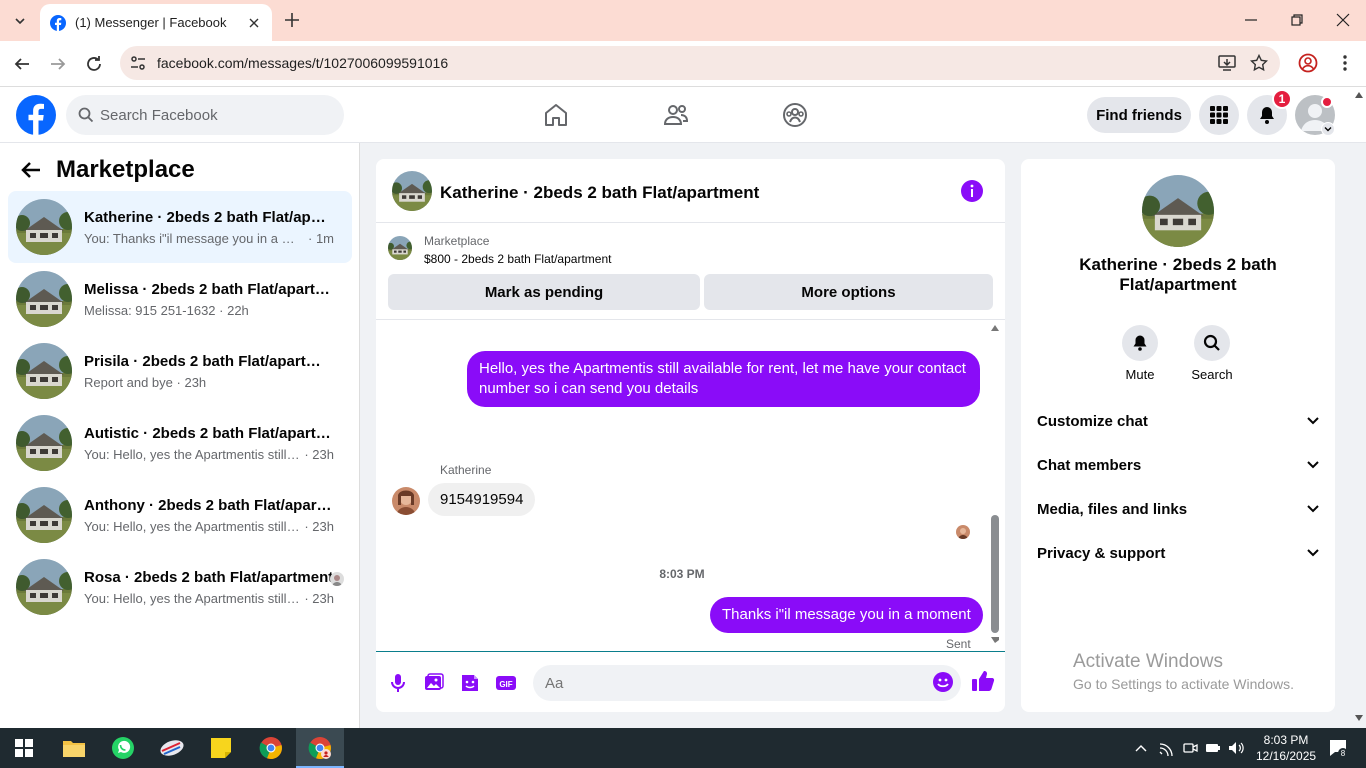  I want to click on new-tab-plus-icon, so click(292, 20).